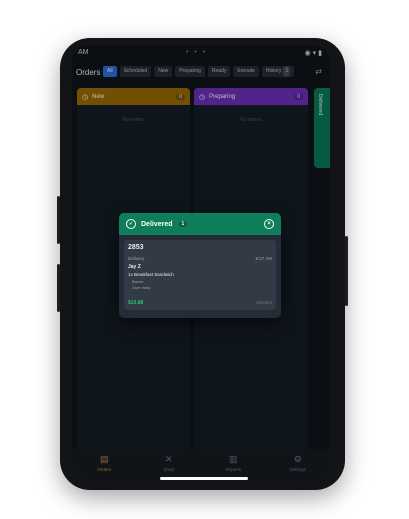 The image size is (409, 519). What do you see at coordinates (200, 224) in the screenshot?
I see `dialog-header: ✓ Delivered 1 ×` at bounding box center [200, 224].